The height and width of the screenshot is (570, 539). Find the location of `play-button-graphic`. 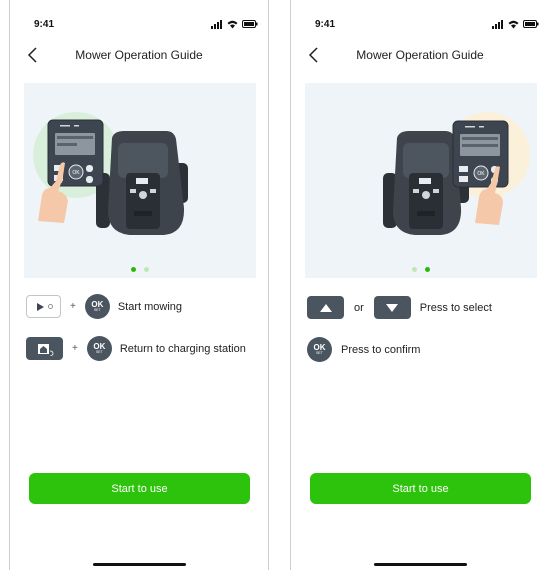

play-button-graphic is located at coordinates (43, 306).